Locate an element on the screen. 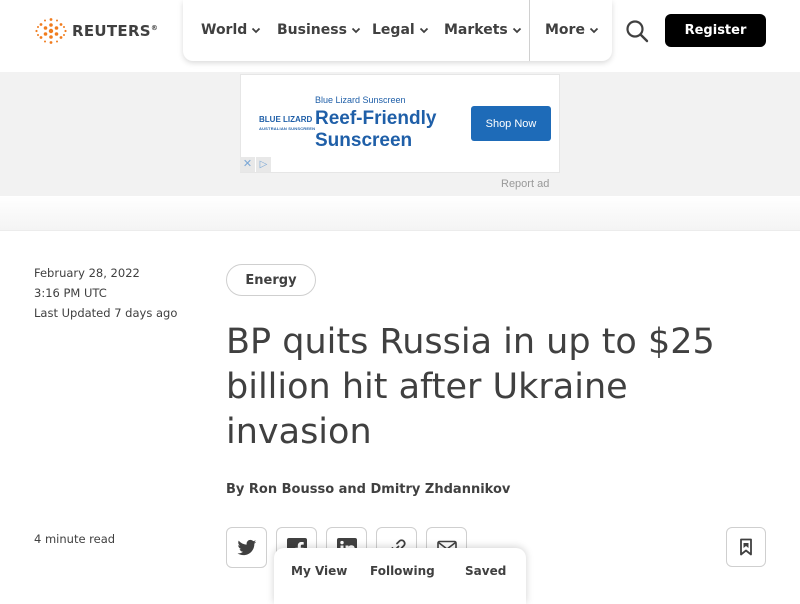  nav-item-more: More is located at coordinates (572, 30).